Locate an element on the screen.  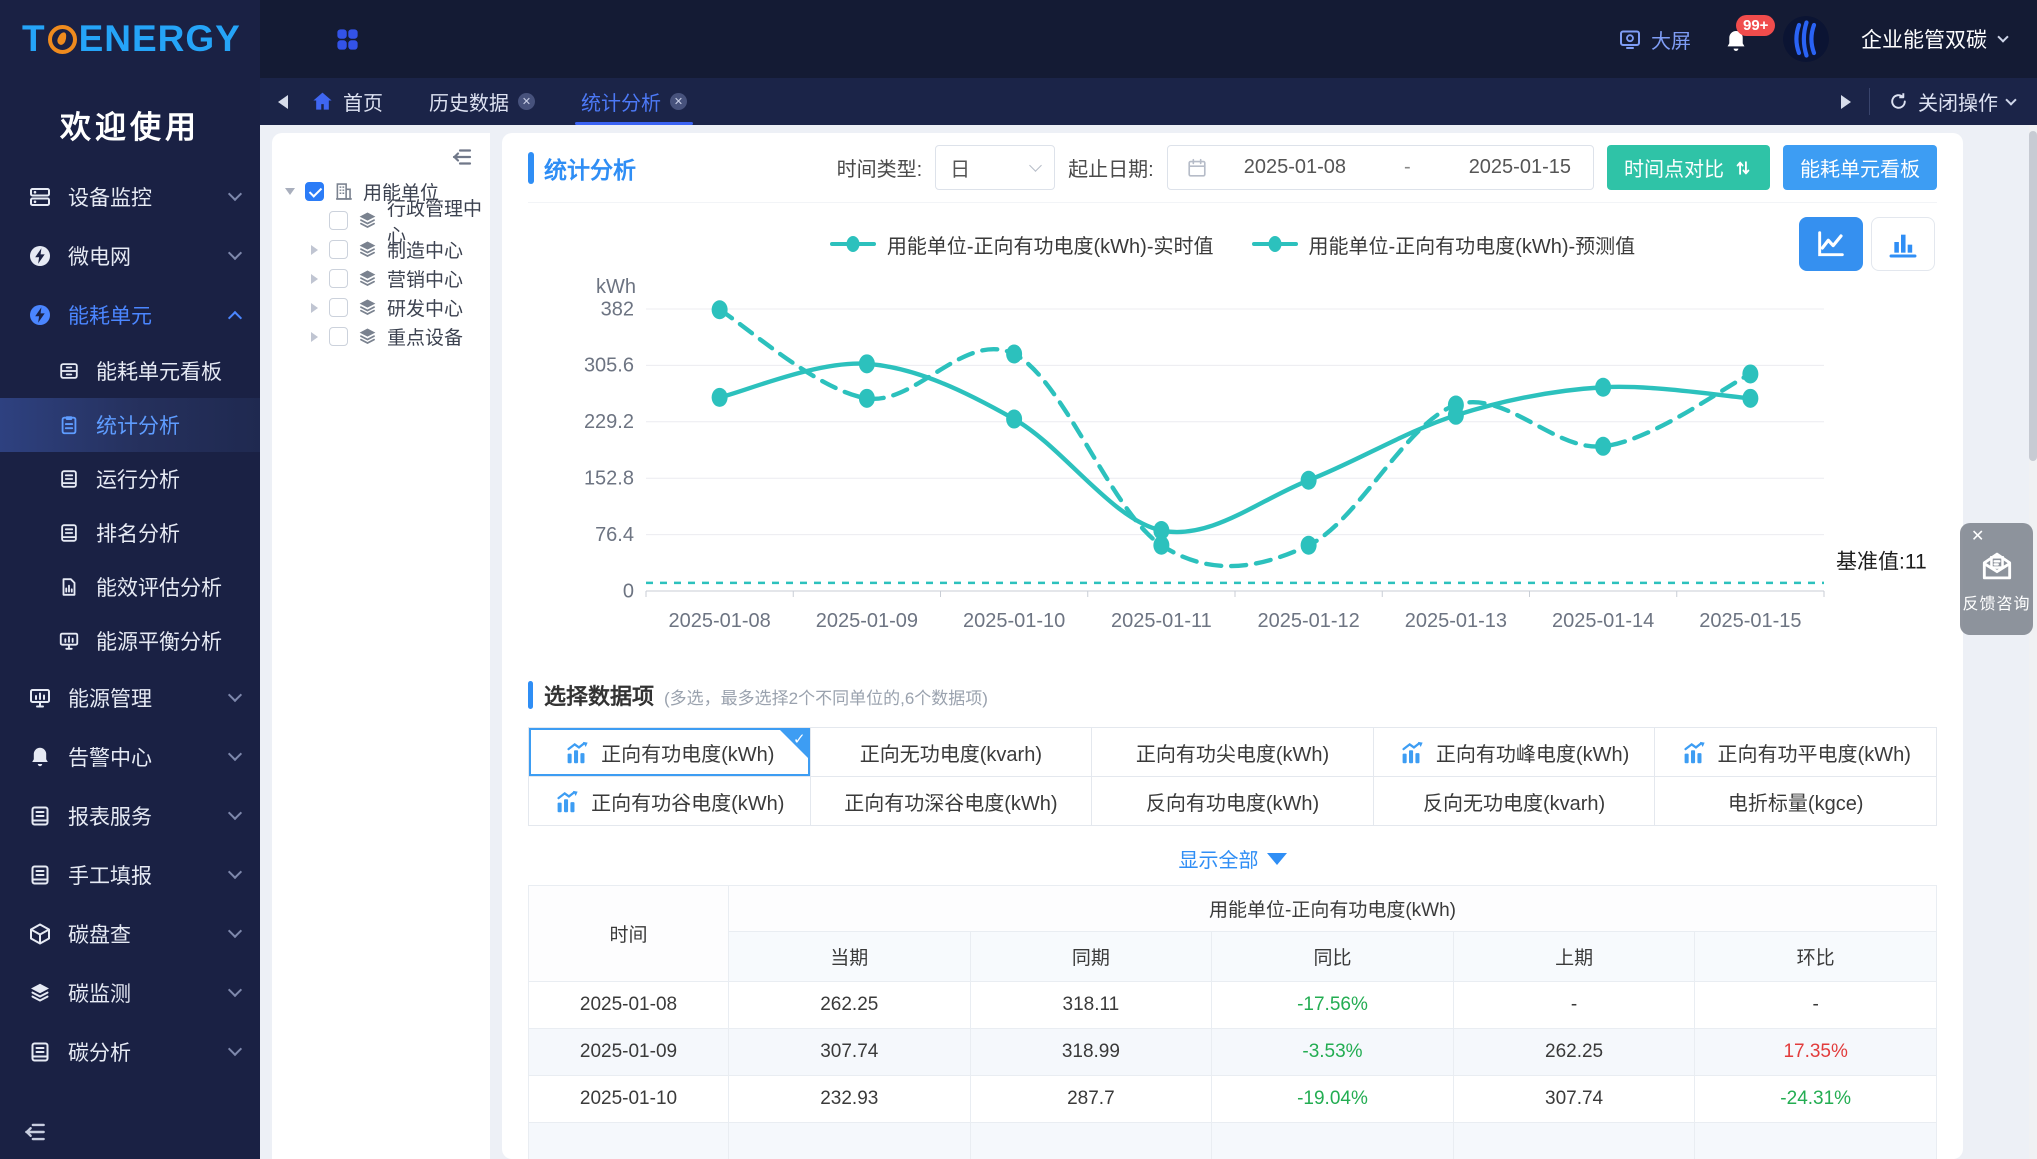
sidebar-item-carbon-inventory: 碳盘查 is located at coordinates (130, 933).